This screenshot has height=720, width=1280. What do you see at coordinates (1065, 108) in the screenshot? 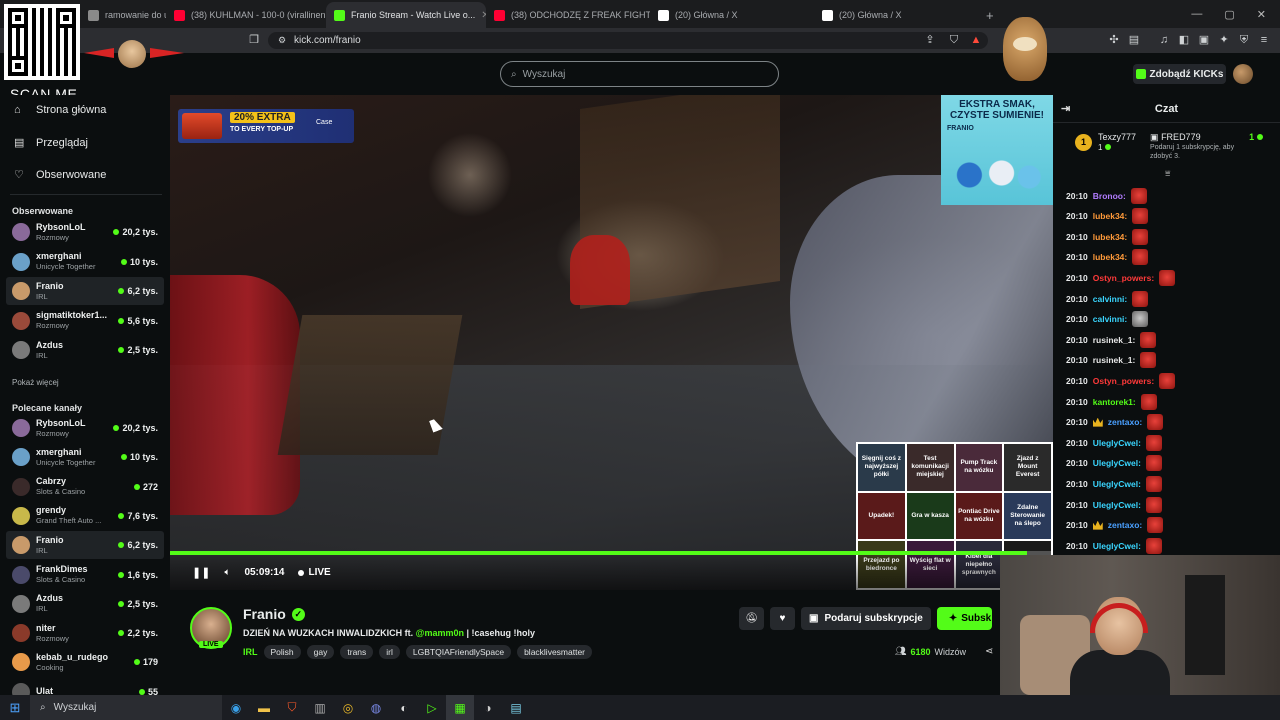
I see `collapse-chat-icon: ⇥` at bounding box center [1065, 108].